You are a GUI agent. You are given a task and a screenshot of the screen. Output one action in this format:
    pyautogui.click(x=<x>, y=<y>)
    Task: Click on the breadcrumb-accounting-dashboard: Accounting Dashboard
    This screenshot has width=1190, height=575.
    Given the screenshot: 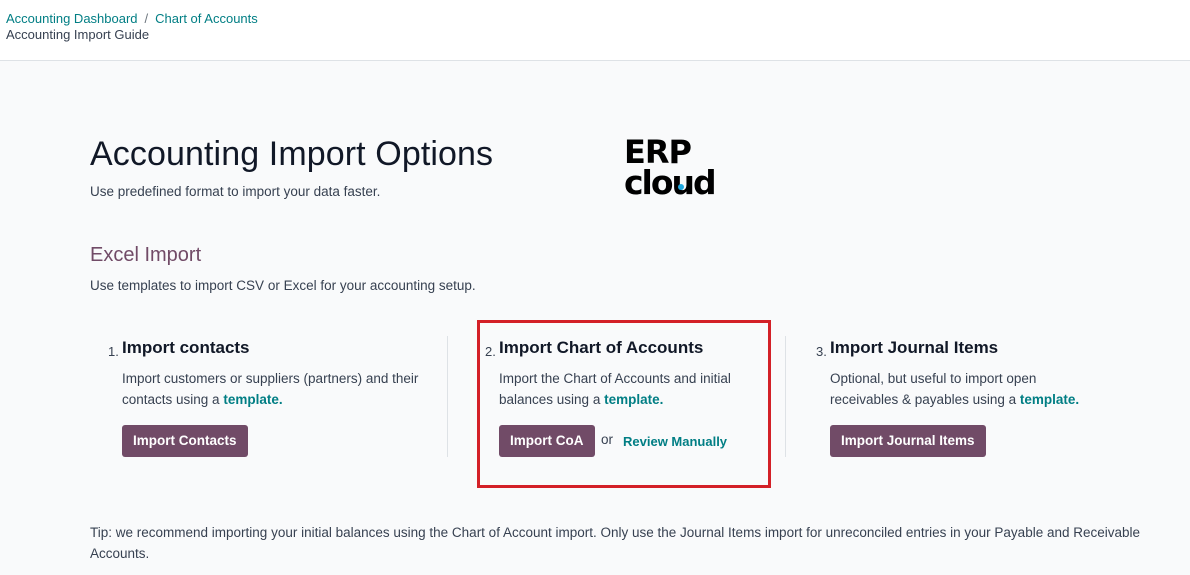 What is the action you would take?
    pyautogui.click(x=72, y=18)
    